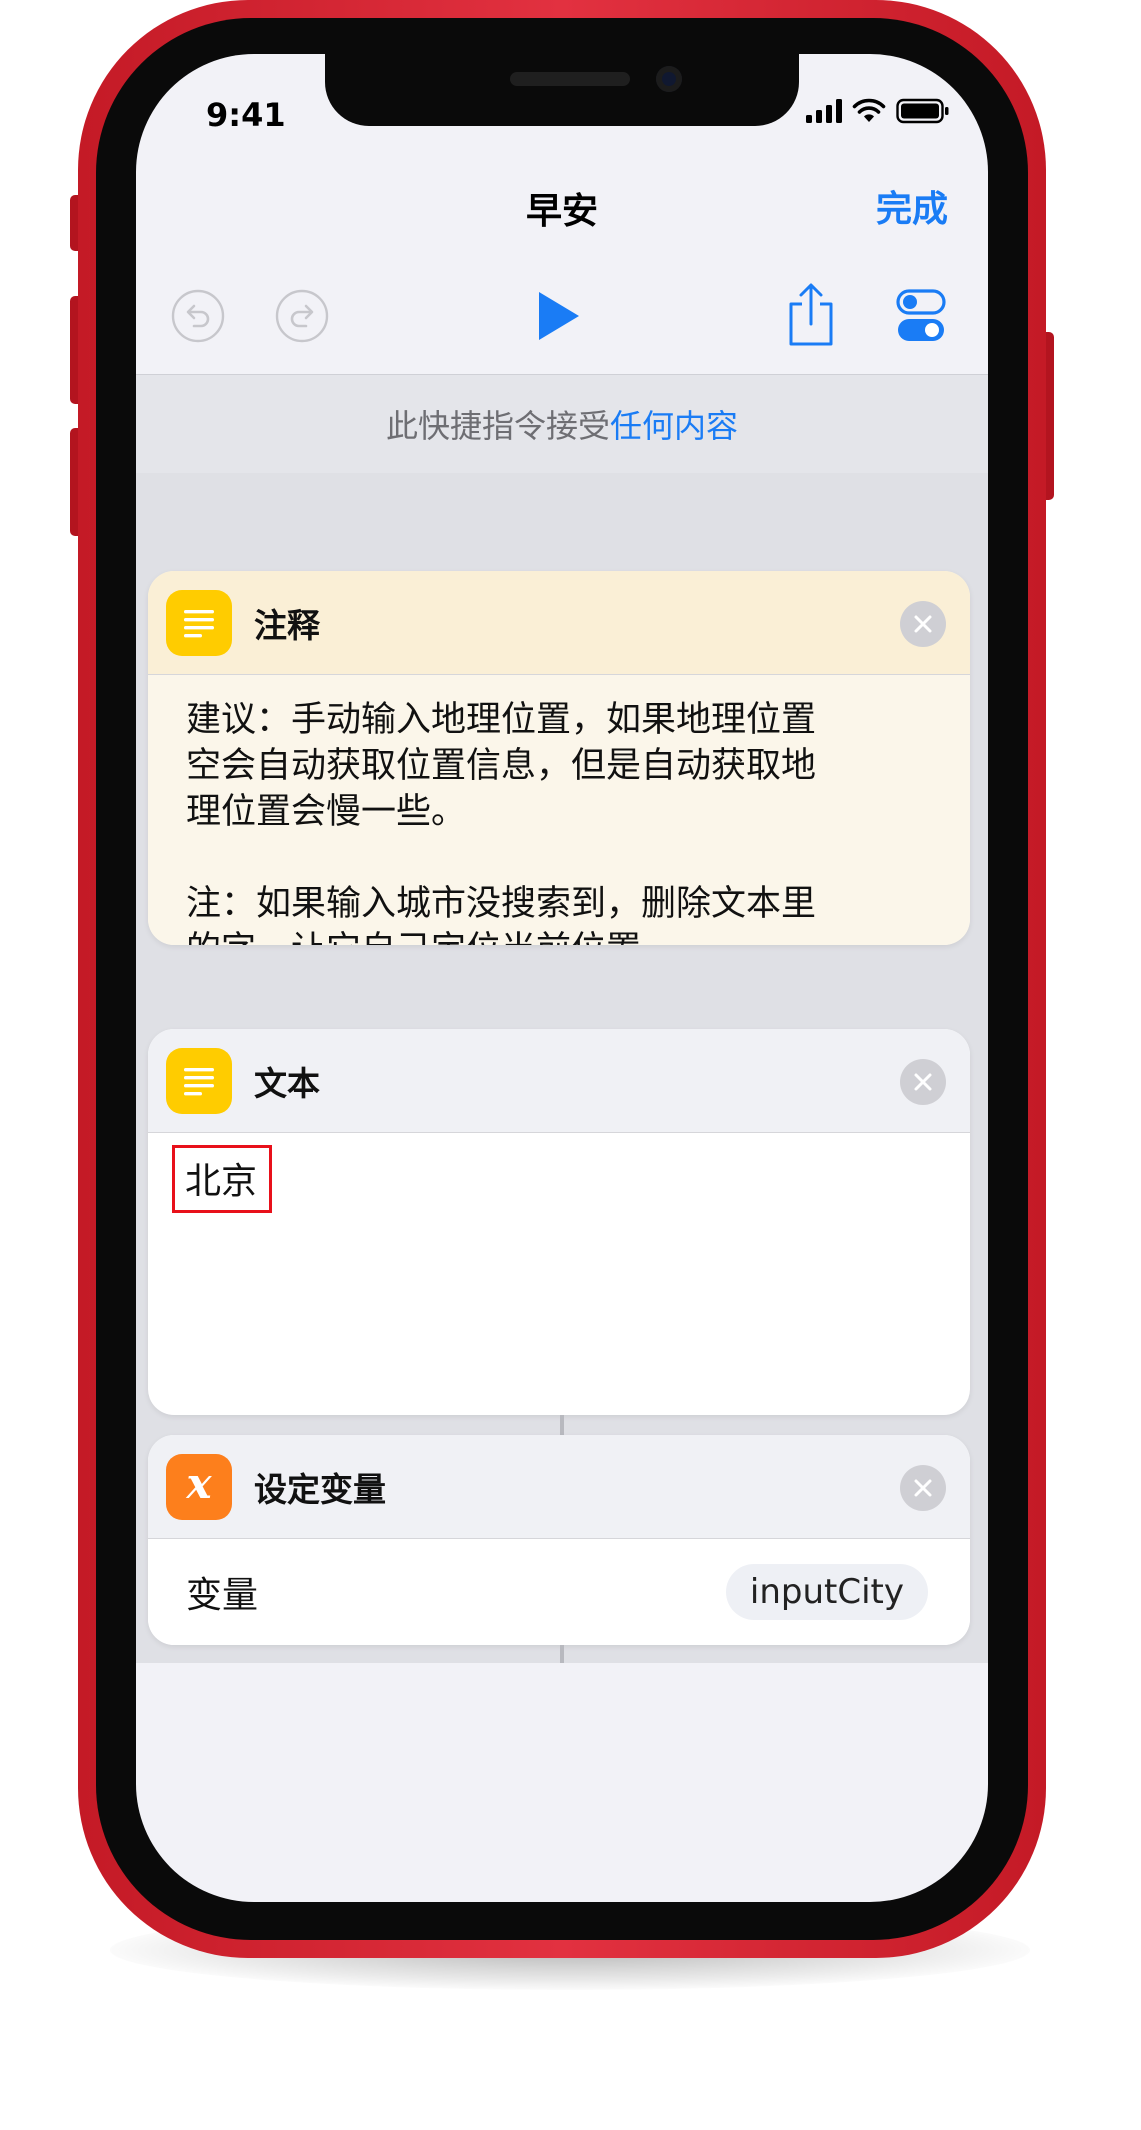  What do you see at coordinates (869, 110) in the screenshot?
I see `wifi-icon` at bounding box center [869, 110].